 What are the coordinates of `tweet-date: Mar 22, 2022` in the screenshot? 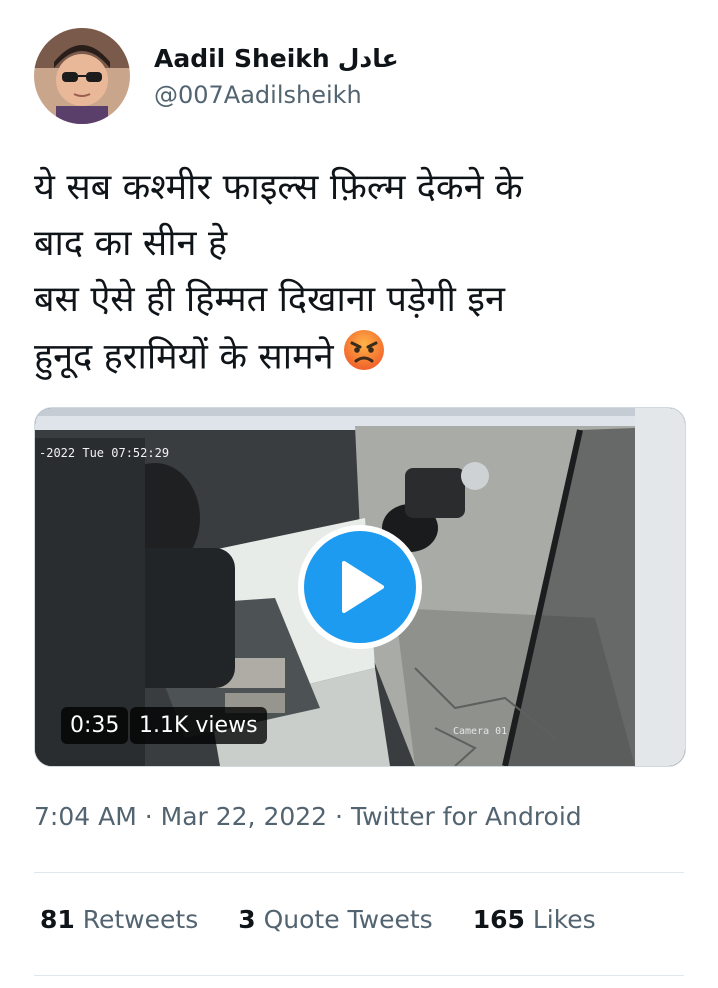 It's located at (244, 816).